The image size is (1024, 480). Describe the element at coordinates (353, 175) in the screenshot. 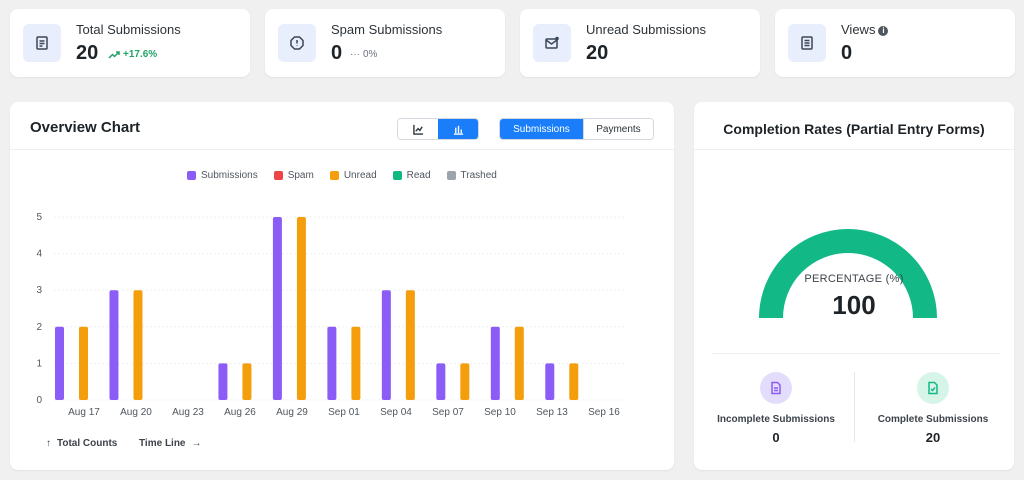

I see `legend-item-unread: Unread` at that location.